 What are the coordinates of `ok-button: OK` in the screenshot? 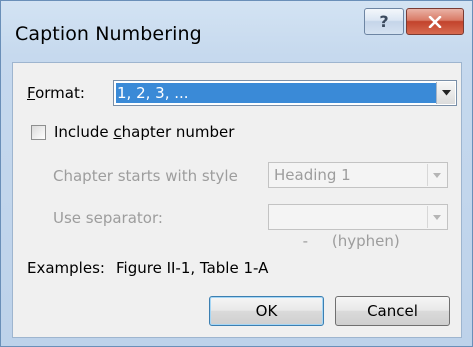 It's located at (266, 311).